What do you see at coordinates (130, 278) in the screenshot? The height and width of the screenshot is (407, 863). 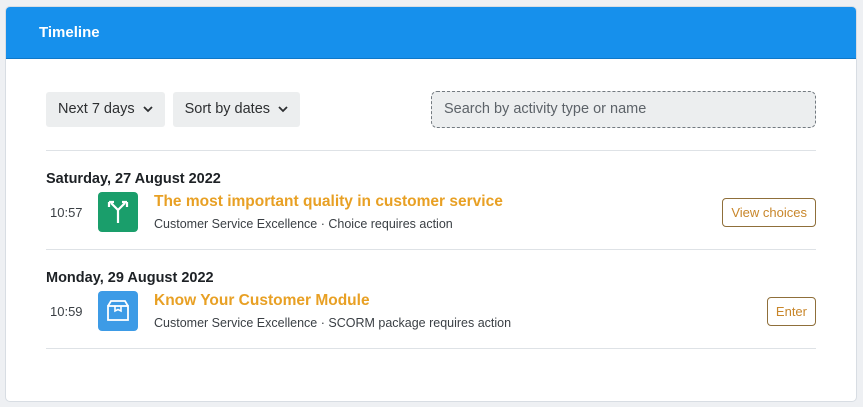 I see `day-heading: Monday, 29 August 2022` at bounding box center [130, 278].